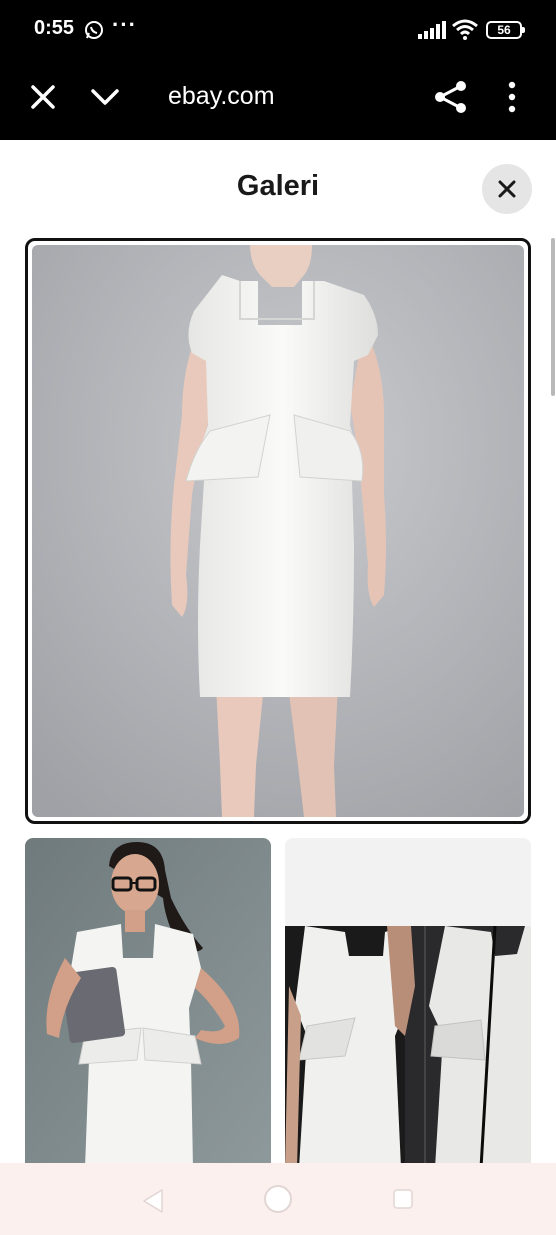 The width and height of the screenshot is (556, 1235). What do you see at coordinates (278, 100) in the screenshot?
I see `browser-toolbar: ebay.com` at bounding box center [278, 100].